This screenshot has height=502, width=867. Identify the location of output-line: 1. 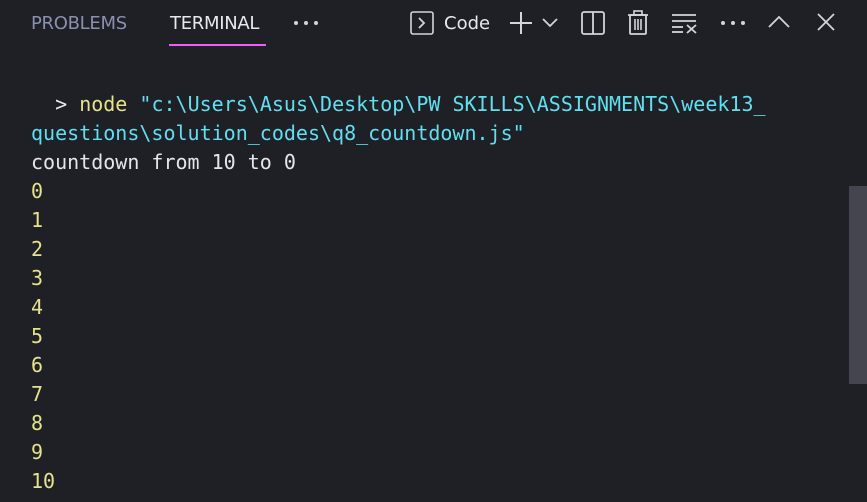
(37, 220).